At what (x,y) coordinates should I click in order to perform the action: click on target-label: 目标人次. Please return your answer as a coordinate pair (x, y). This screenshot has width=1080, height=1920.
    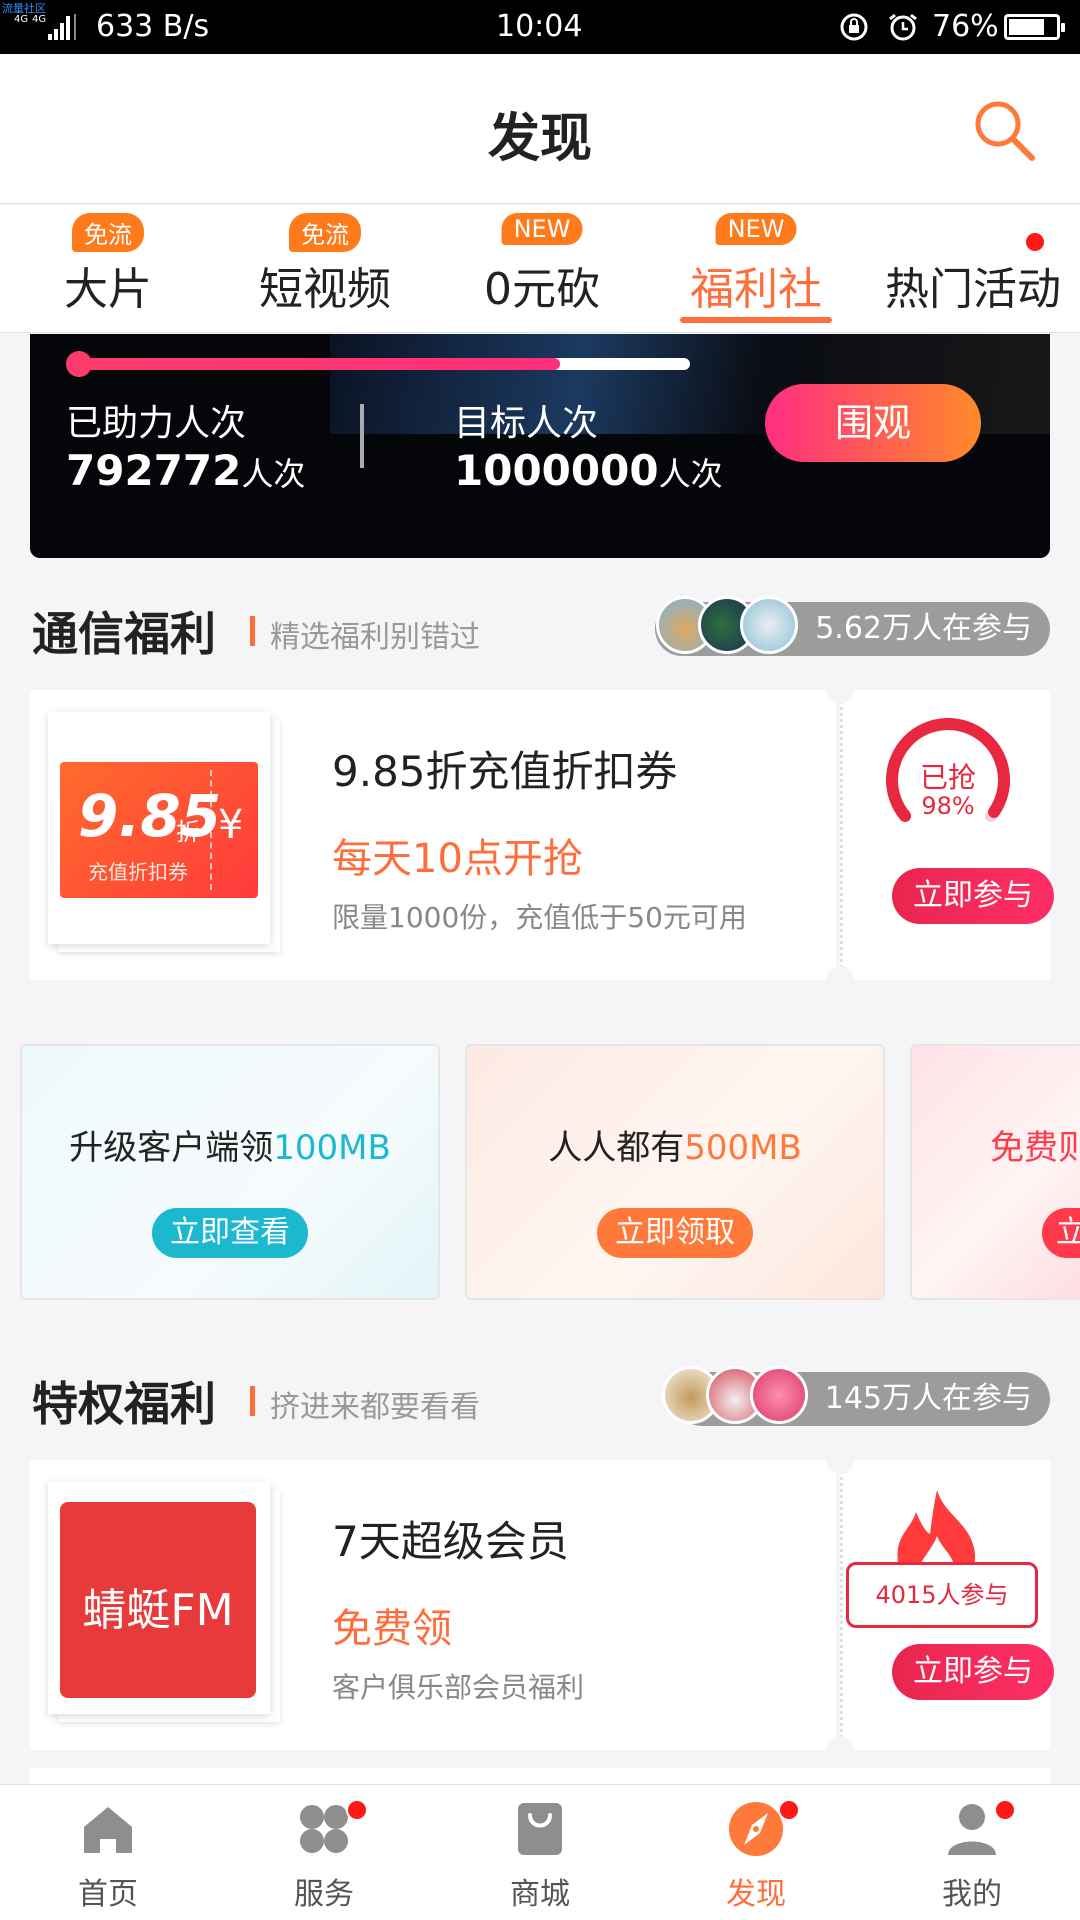
    Looking at the image, I should click on (526, 423).